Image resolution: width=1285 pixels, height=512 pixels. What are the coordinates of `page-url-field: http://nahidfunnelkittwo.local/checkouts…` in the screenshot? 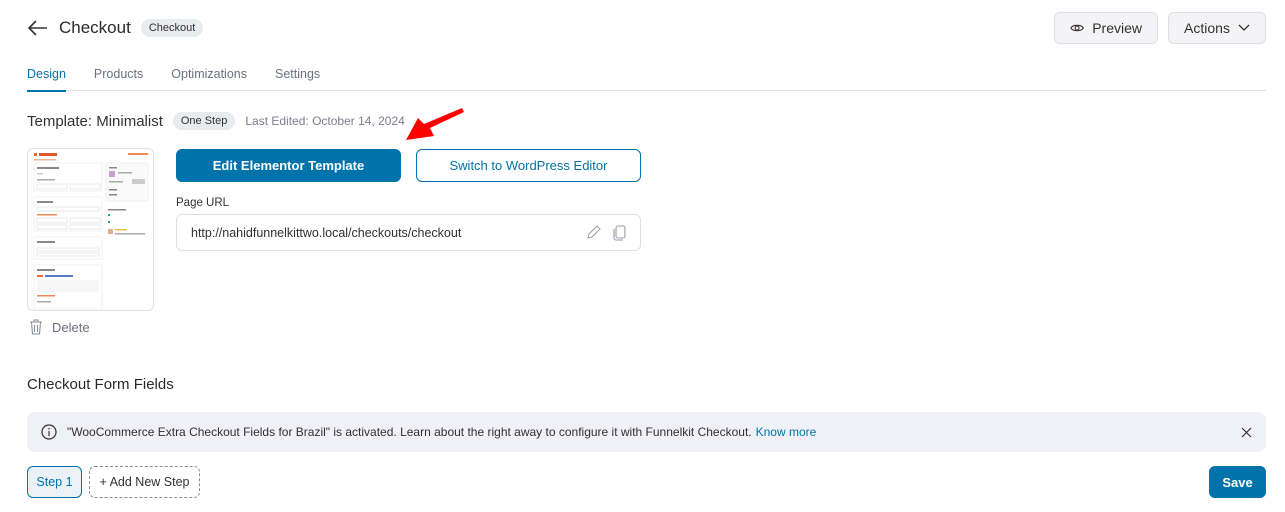 It's located at (408, 232).